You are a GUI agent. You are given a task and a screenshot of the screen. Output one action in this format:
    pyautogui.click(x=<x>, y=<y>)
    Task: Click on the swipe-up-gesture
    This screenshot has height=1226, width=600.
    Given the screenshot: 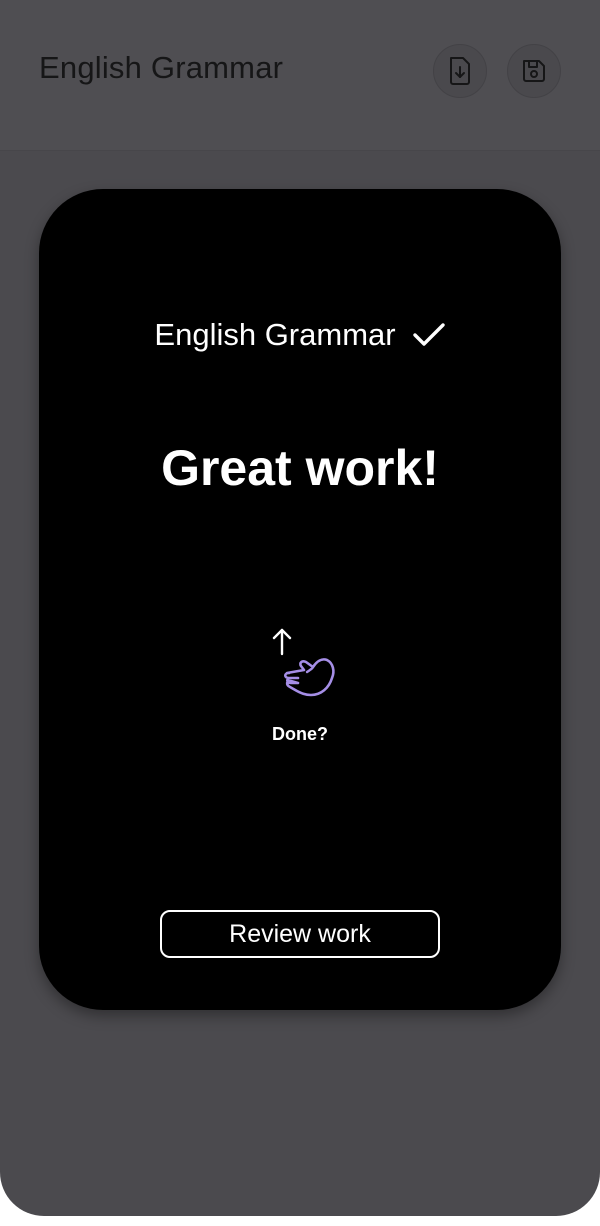 What is the action you would take?
    pyautogui.click(x=302, y=663)
    